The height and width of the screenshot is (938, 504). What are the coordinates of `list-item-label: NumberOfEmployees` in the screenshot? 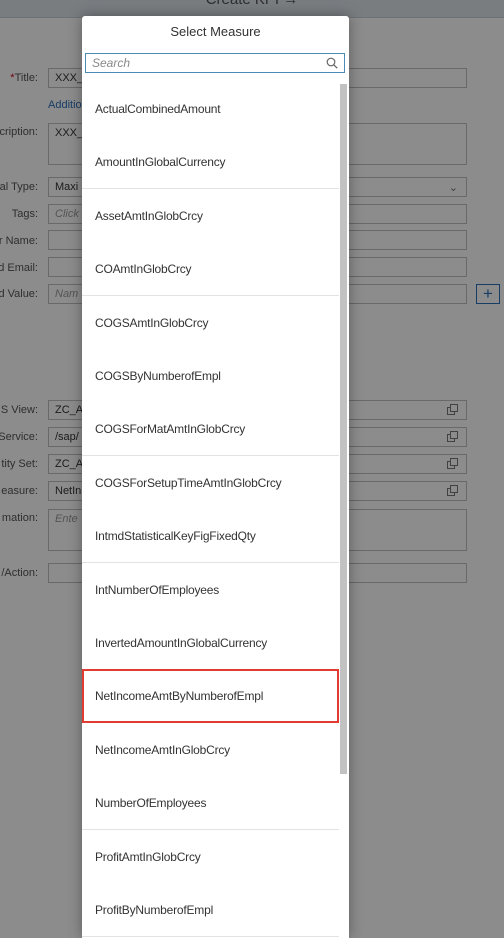 It's located at (151, 803).